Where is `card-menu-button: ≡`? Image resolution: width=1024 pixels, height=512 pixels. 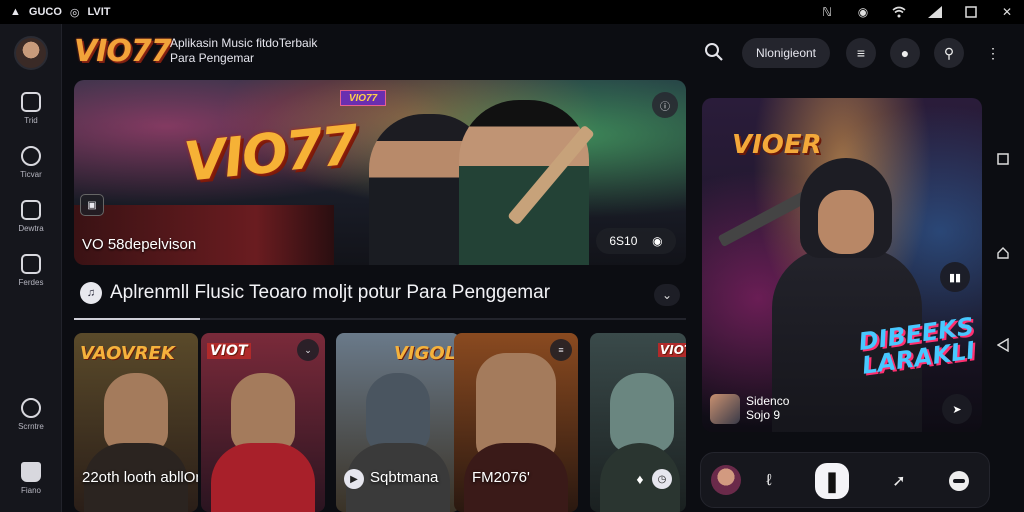 card-menu-button: ≡ is located at coordinates (561, 350).